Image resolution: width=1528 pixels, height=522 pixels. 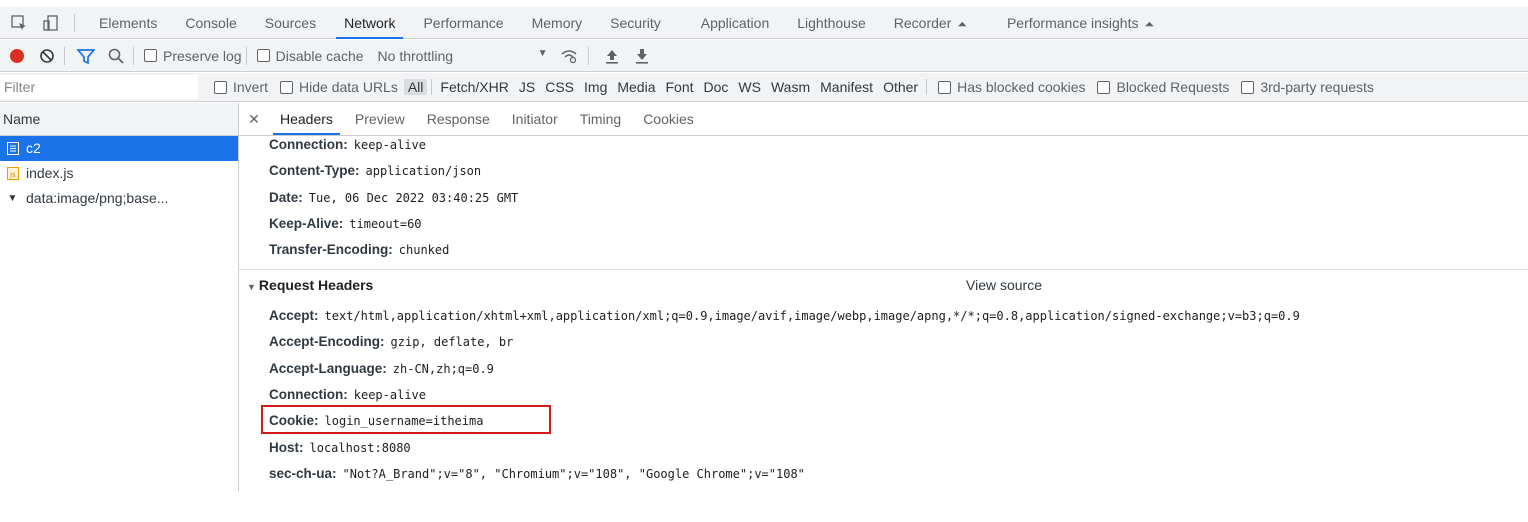 I want to click on filter-type-js: JS, so click(x=527, y=87).